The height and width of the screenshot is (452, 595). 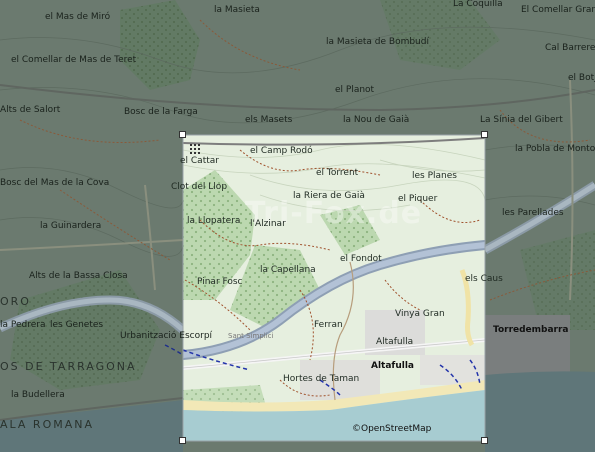 I want to click on place-label: el Comellar de Mas de Teret, so click(x=74, y=60).